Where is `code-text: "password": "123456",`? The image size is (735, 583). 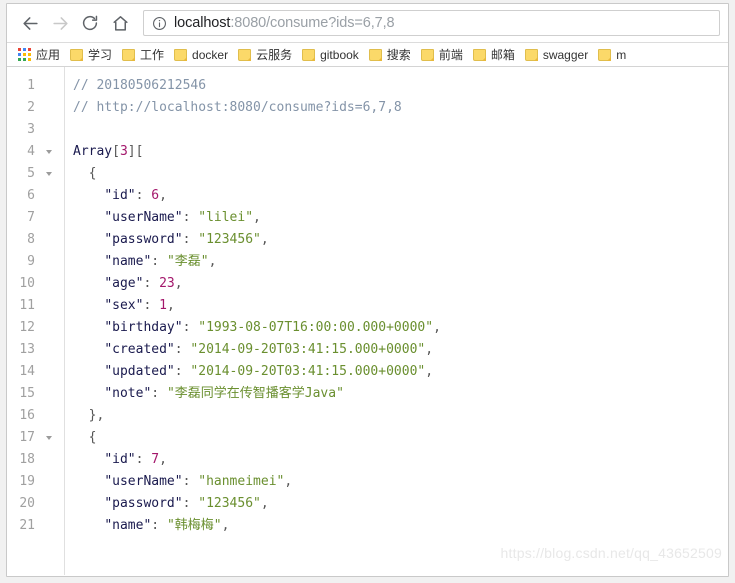
code-text: "password": "123456", is located at coordinates (170, 240).